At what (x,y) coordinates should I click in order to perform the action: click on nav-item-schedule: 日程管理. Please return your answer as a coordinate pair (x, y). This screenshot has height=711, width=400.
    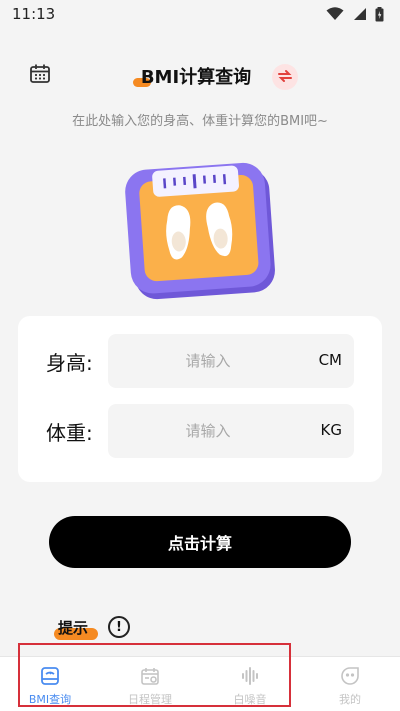
    Looking at the image, I should click on (150, 684).